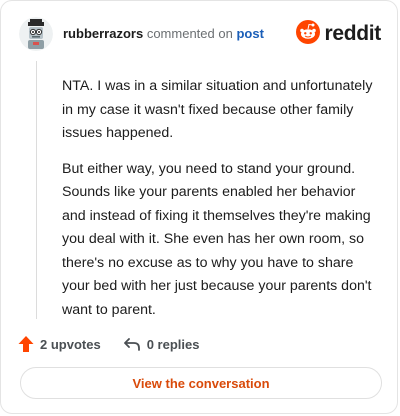 Image resolution: width=400 pixels, height=416 pixels. Describe the element at coordinates (201, 383) in the screenshot. I see `view-conversation-button: View the conversation` at that location.